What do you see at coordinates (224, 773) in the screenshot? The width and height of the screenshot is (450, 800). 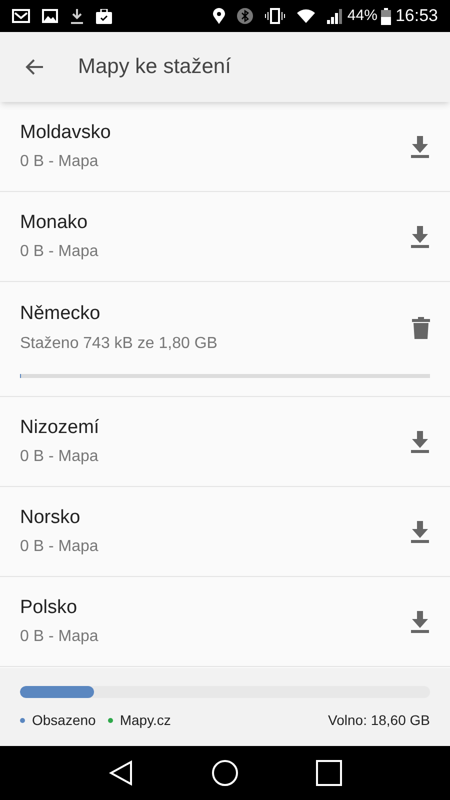 I see `home-icon` at bounding box center [224, 773].